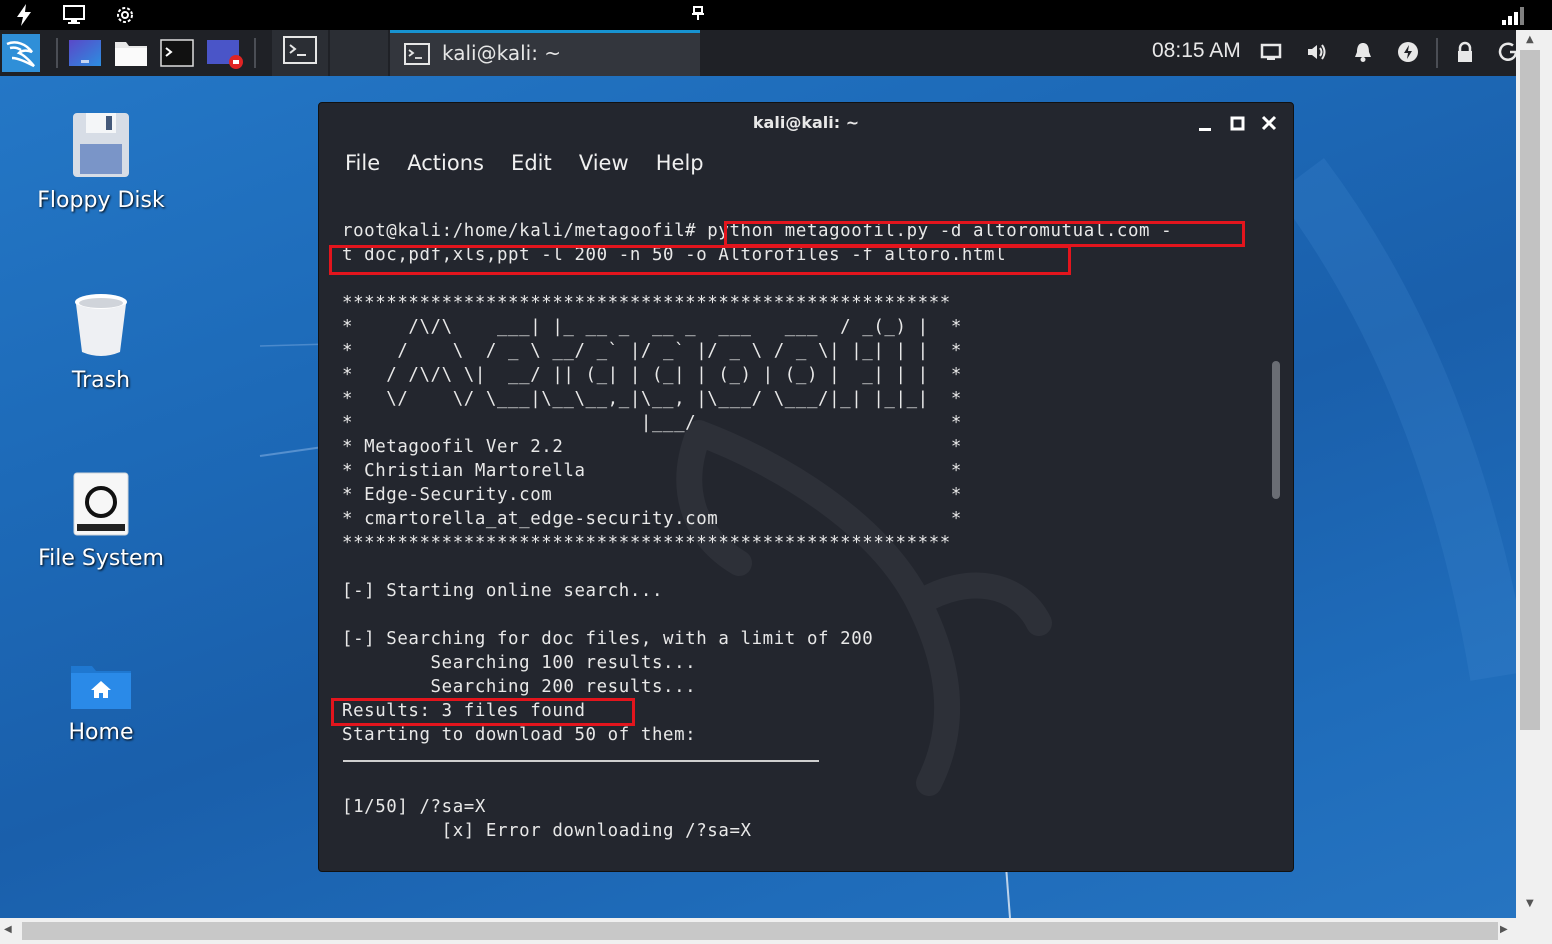  What do you see at coordinates (74, 15) in the screenshot?
I see `monitor-icon` at bounding box center [74, 15].